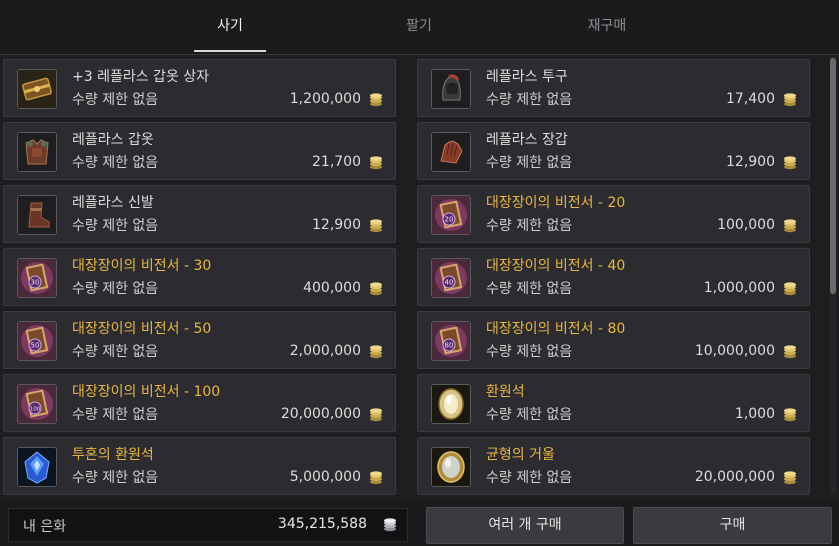 The image size is (839, 546). I want to click on shop-item: 레플라스 장갑 수량 제한 없음 12,900, so click(613, 151).